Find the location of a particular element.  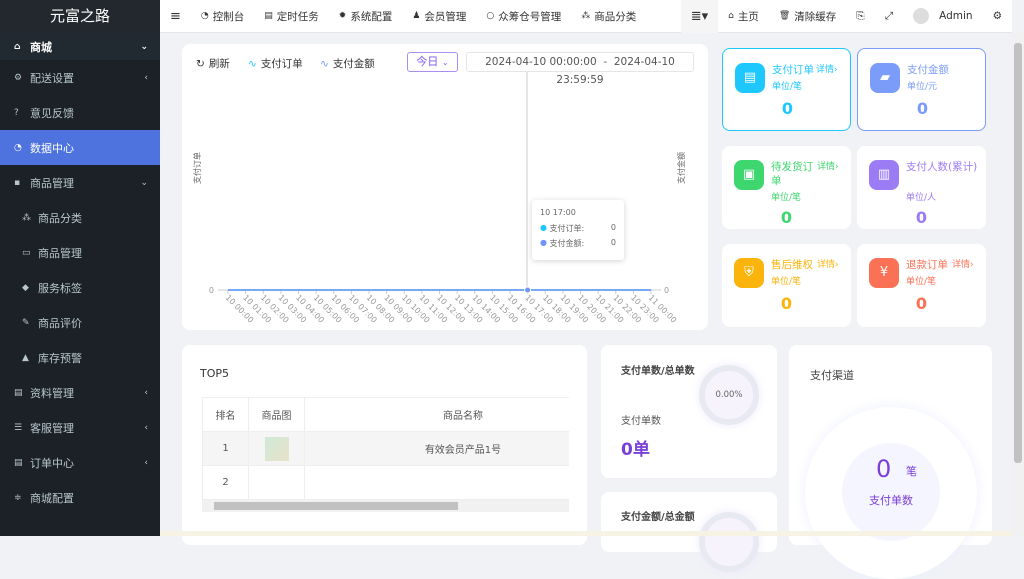

stat-card: ▰ 支付金额 单位/元 0 is located at coordinates (921, 89).